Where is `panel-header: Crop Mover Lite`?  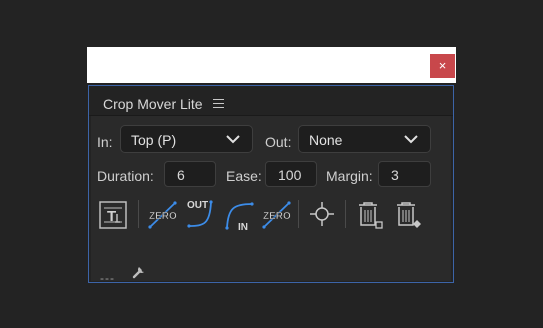 panel-header: Crop Mover Lite is located at coordinates (271, 101).